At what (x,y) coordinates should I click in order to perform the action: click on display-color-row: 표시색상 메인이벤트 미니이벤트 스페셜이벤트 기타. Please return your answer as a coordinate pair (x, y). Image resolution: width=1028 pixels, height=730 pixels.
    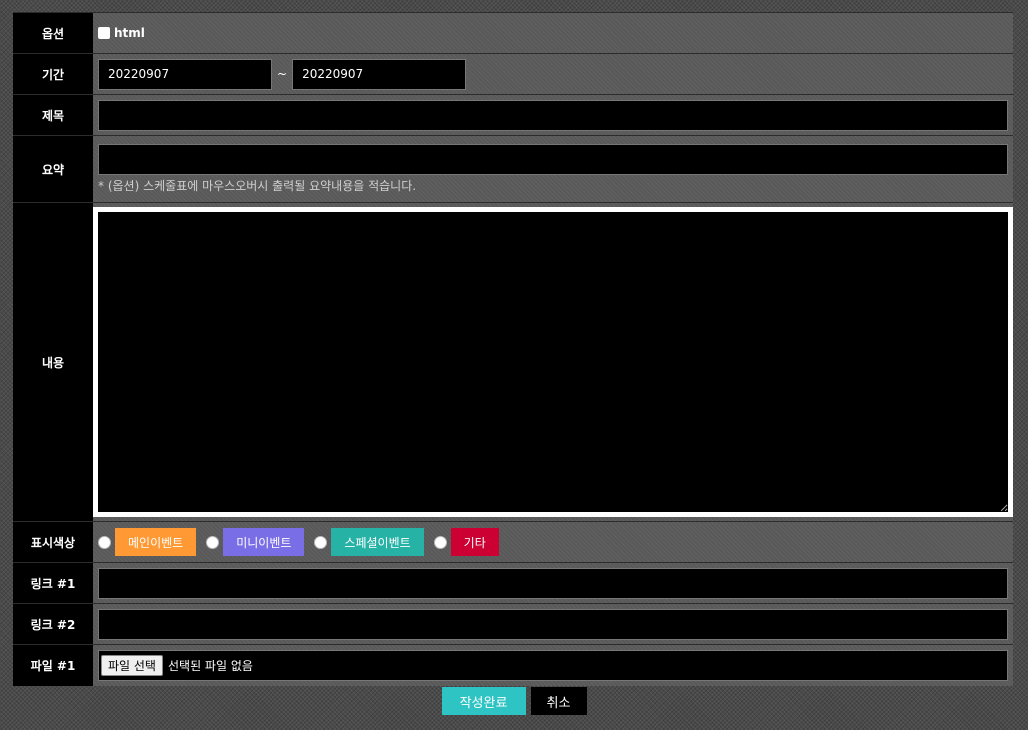
    Looking at the image, I should click on (513, 542).